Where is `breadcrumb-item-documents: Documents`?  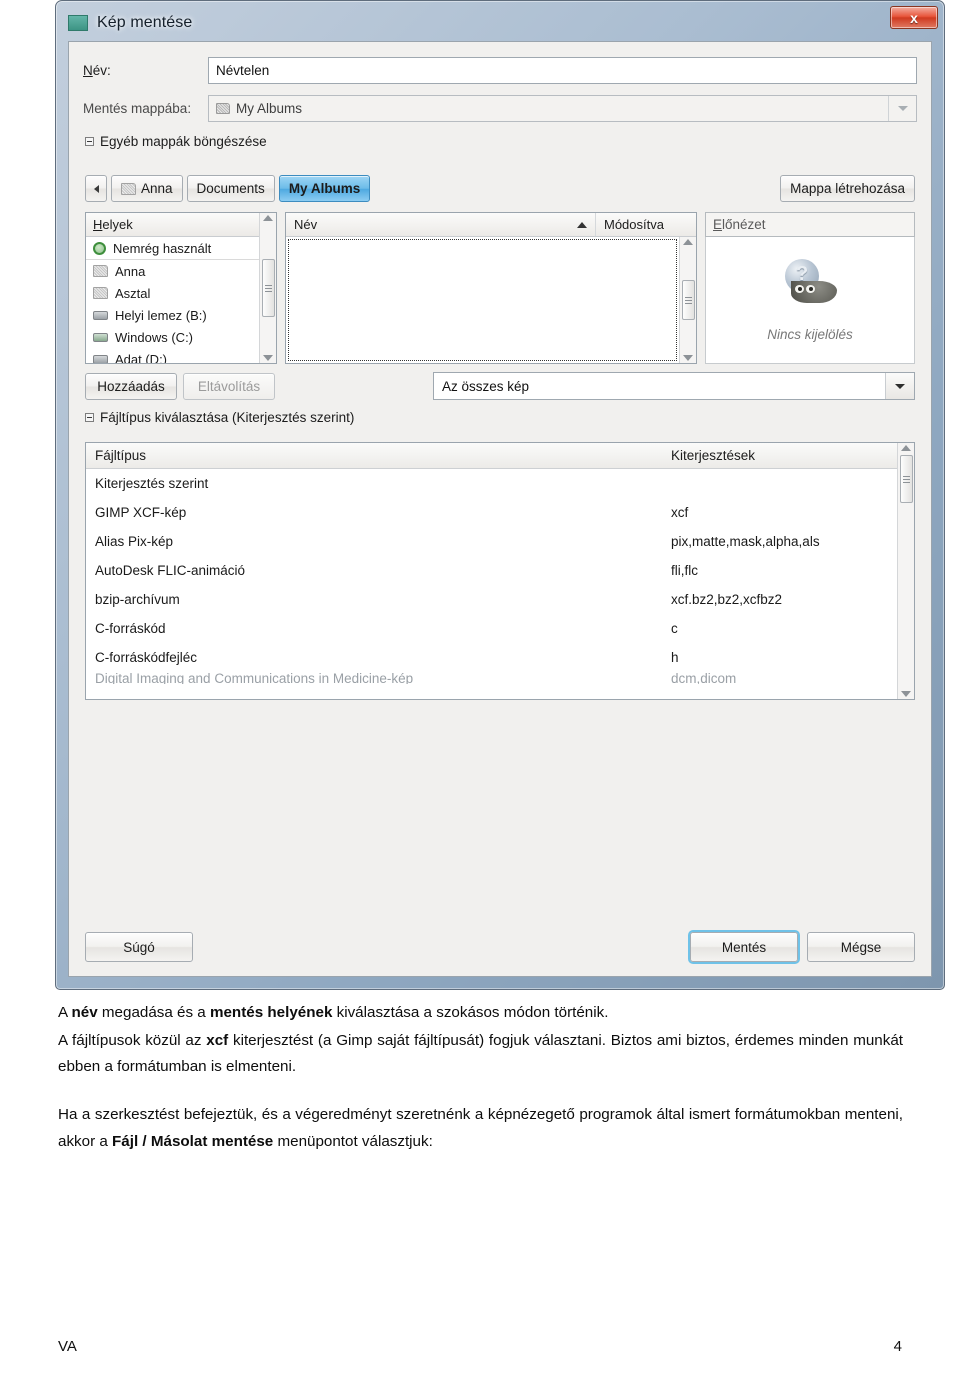 breadcrumb-item-documents: Documents is located at coordinates (230, 188).